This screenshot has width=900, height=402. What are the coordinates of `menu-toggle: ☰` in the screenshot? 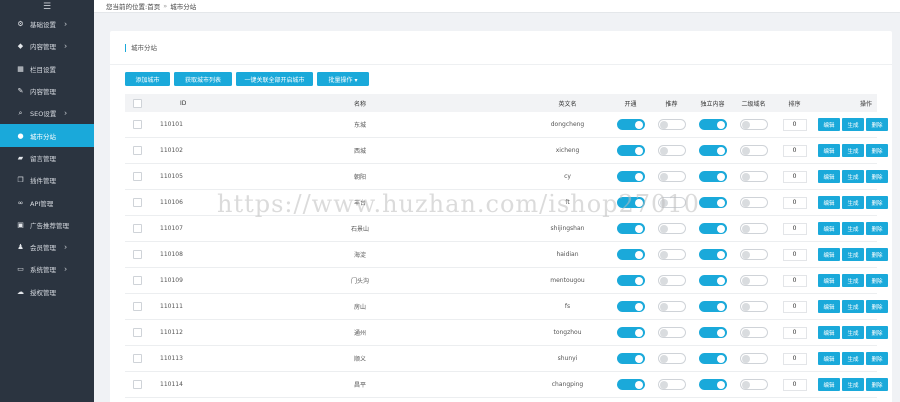 It's located at (47, 6).